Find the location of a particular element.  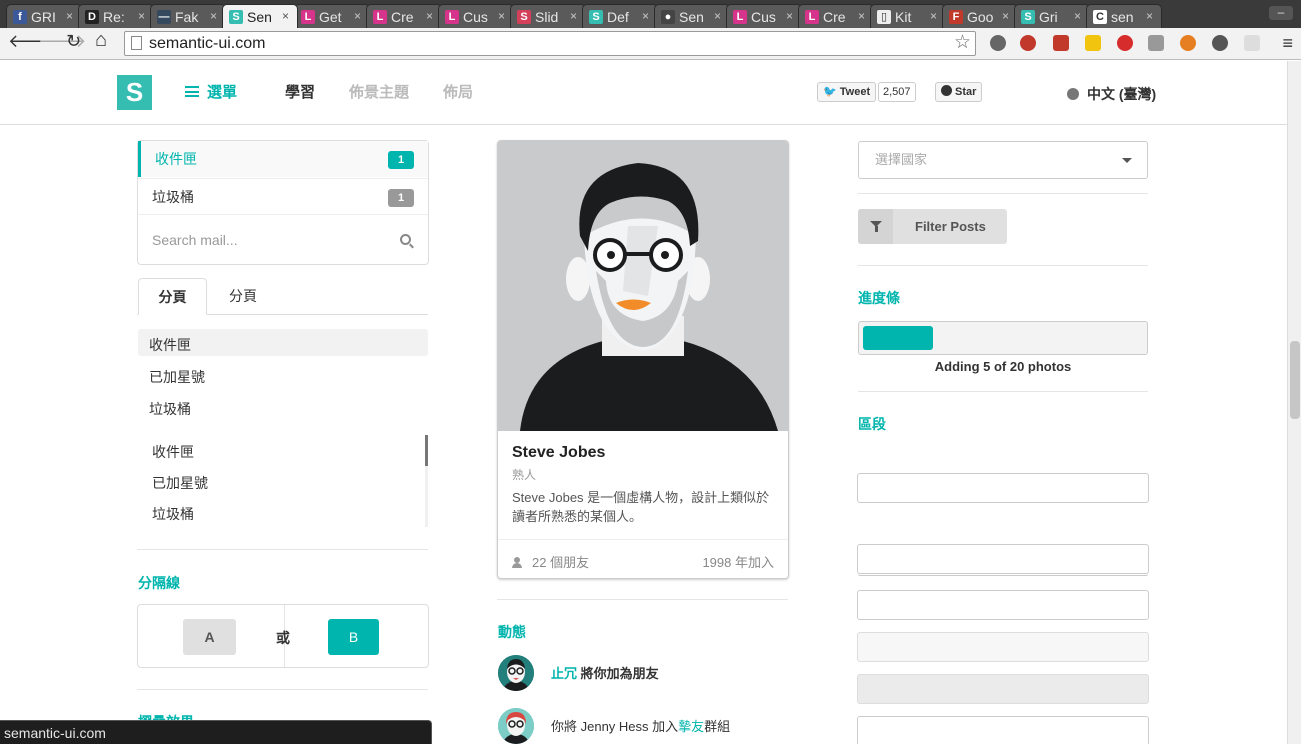

page-scrollbar is located at coordinates (1294, 402).